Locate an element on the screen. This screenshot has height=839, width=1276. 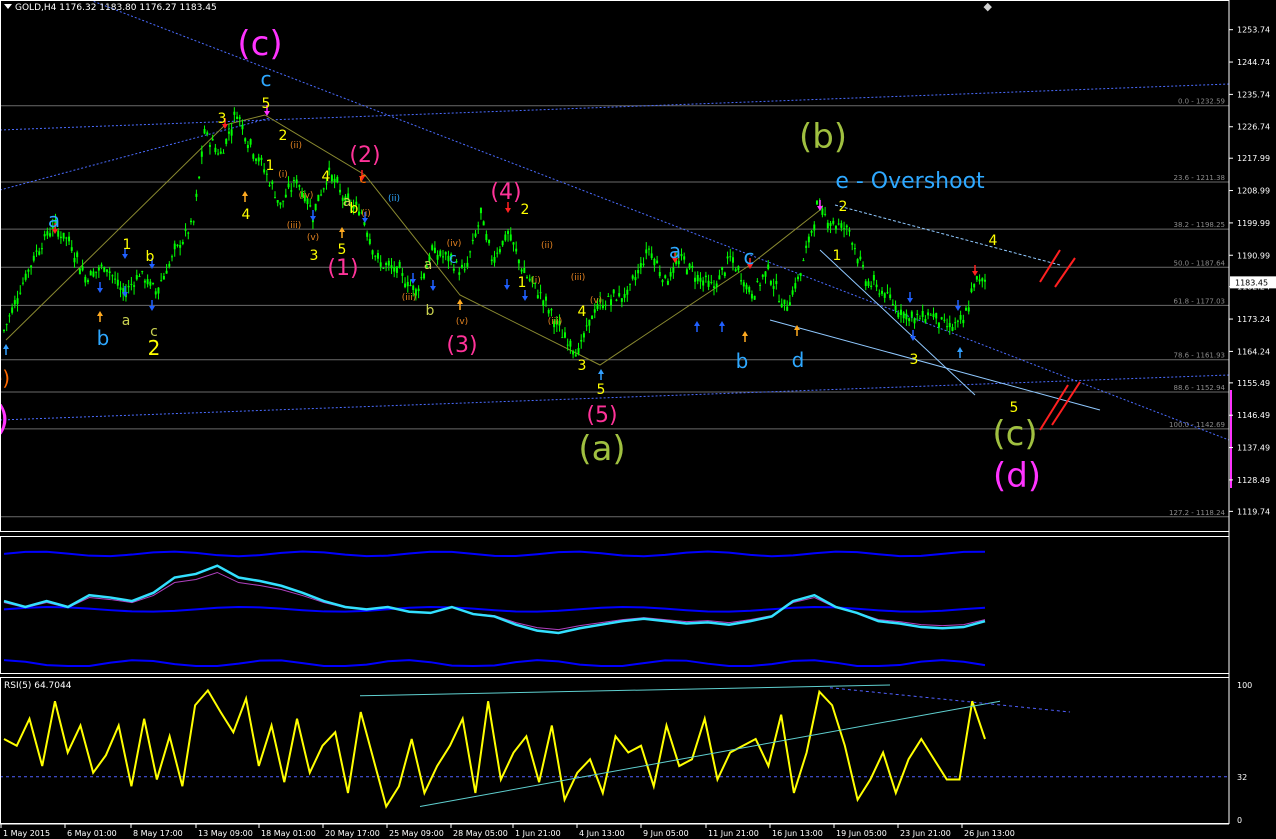
x-tick-label: 16 Jun 13:00 is located at coordinates (797, 833).